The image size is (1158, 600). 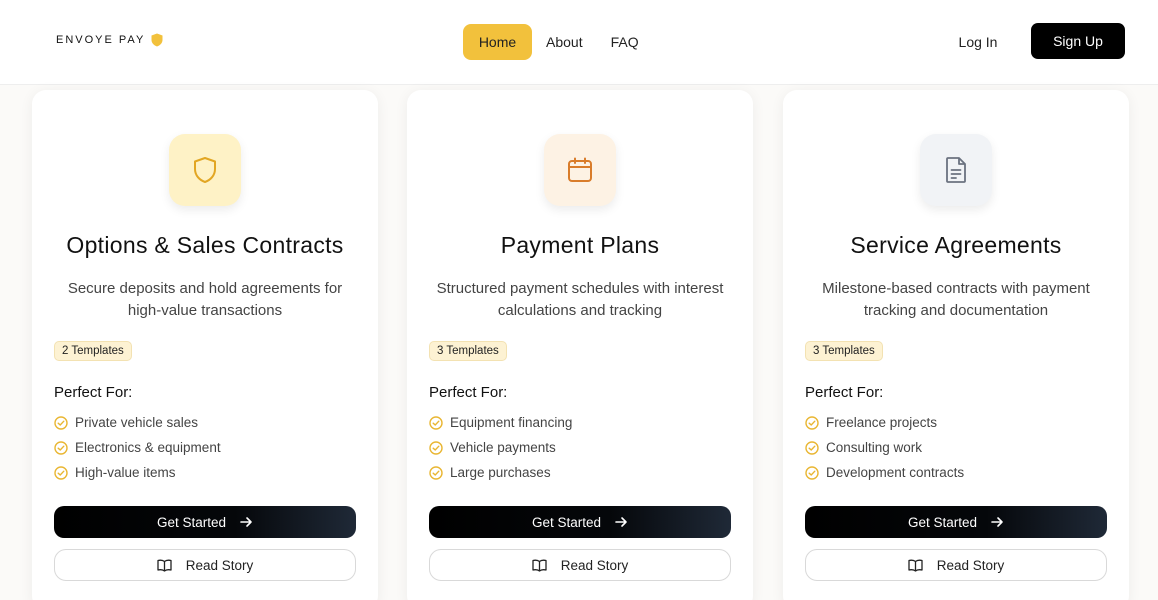 I want to click on templates-badge: 2 Templates, so click(x=93, y=351).